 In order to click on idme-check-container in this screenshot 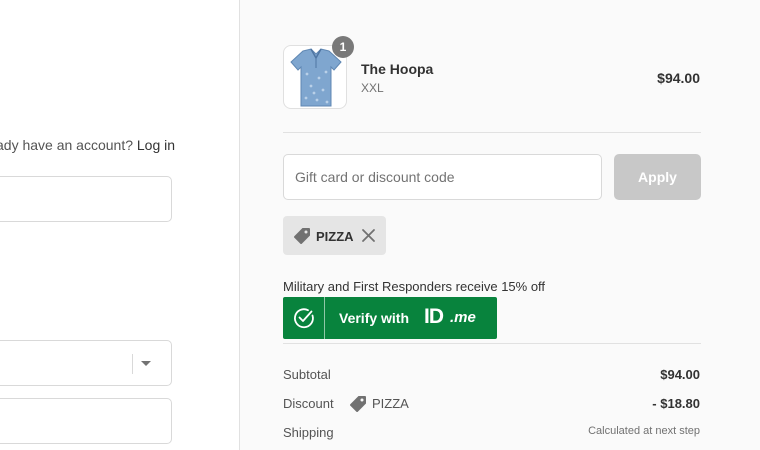, I will do `click(304, 318)`.